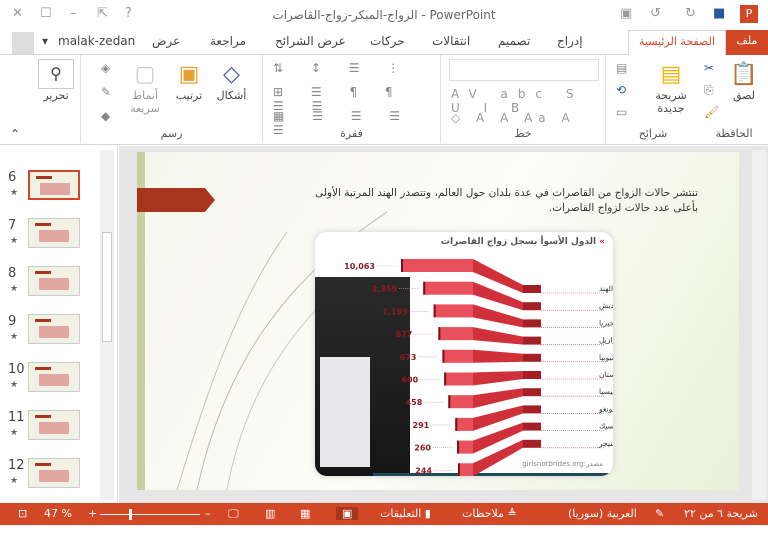 Image resolution: width=768 pixels, height=534 pixels. I want to click on tab-view: عرض, so click(166, 41).